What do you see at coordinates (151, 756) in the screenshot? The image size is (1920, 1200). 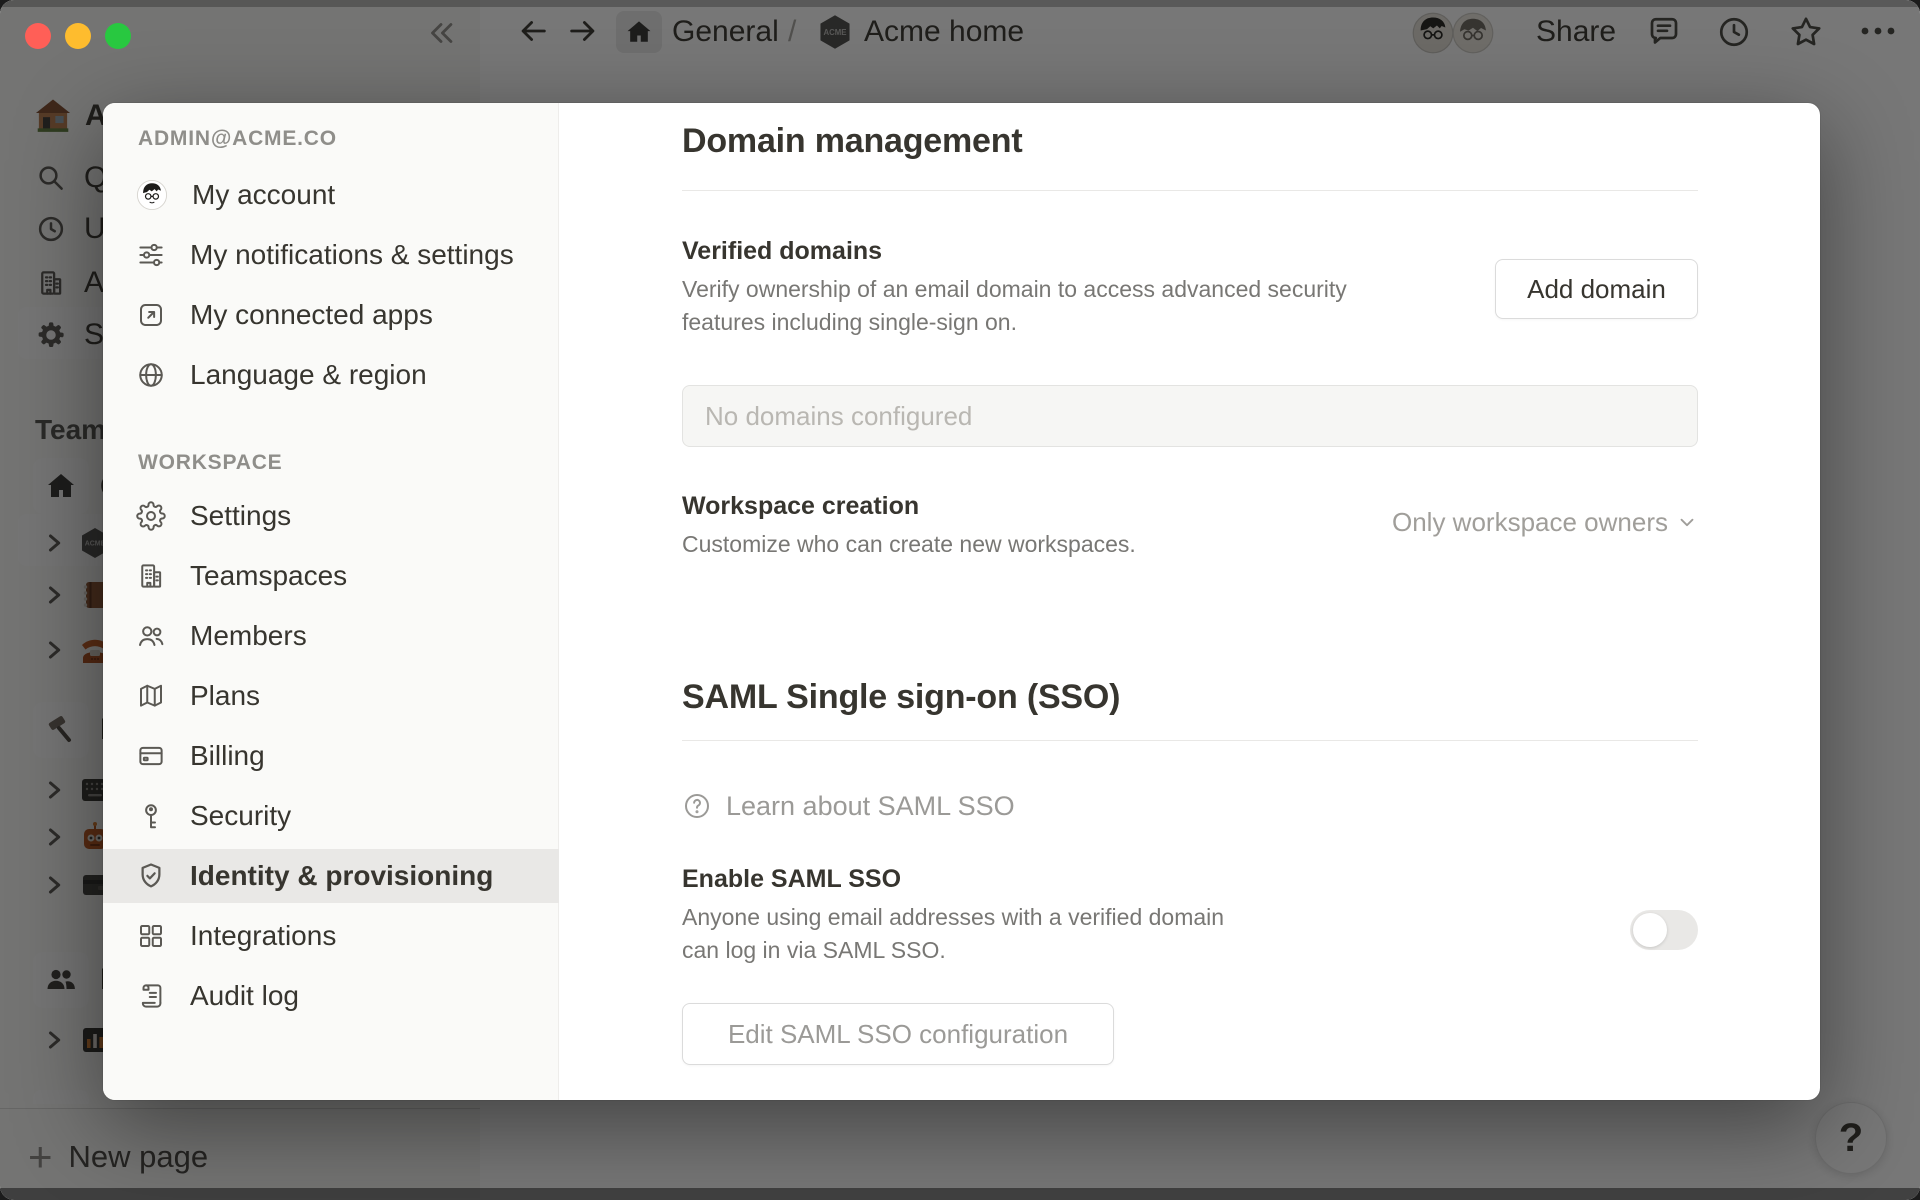 I see `credit-card-icon` at bounding box center [151, 756].